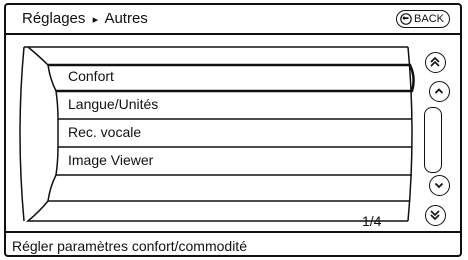 This screenshot has height=260, width=468. I want to click on line-up-button, so click(439, 91).